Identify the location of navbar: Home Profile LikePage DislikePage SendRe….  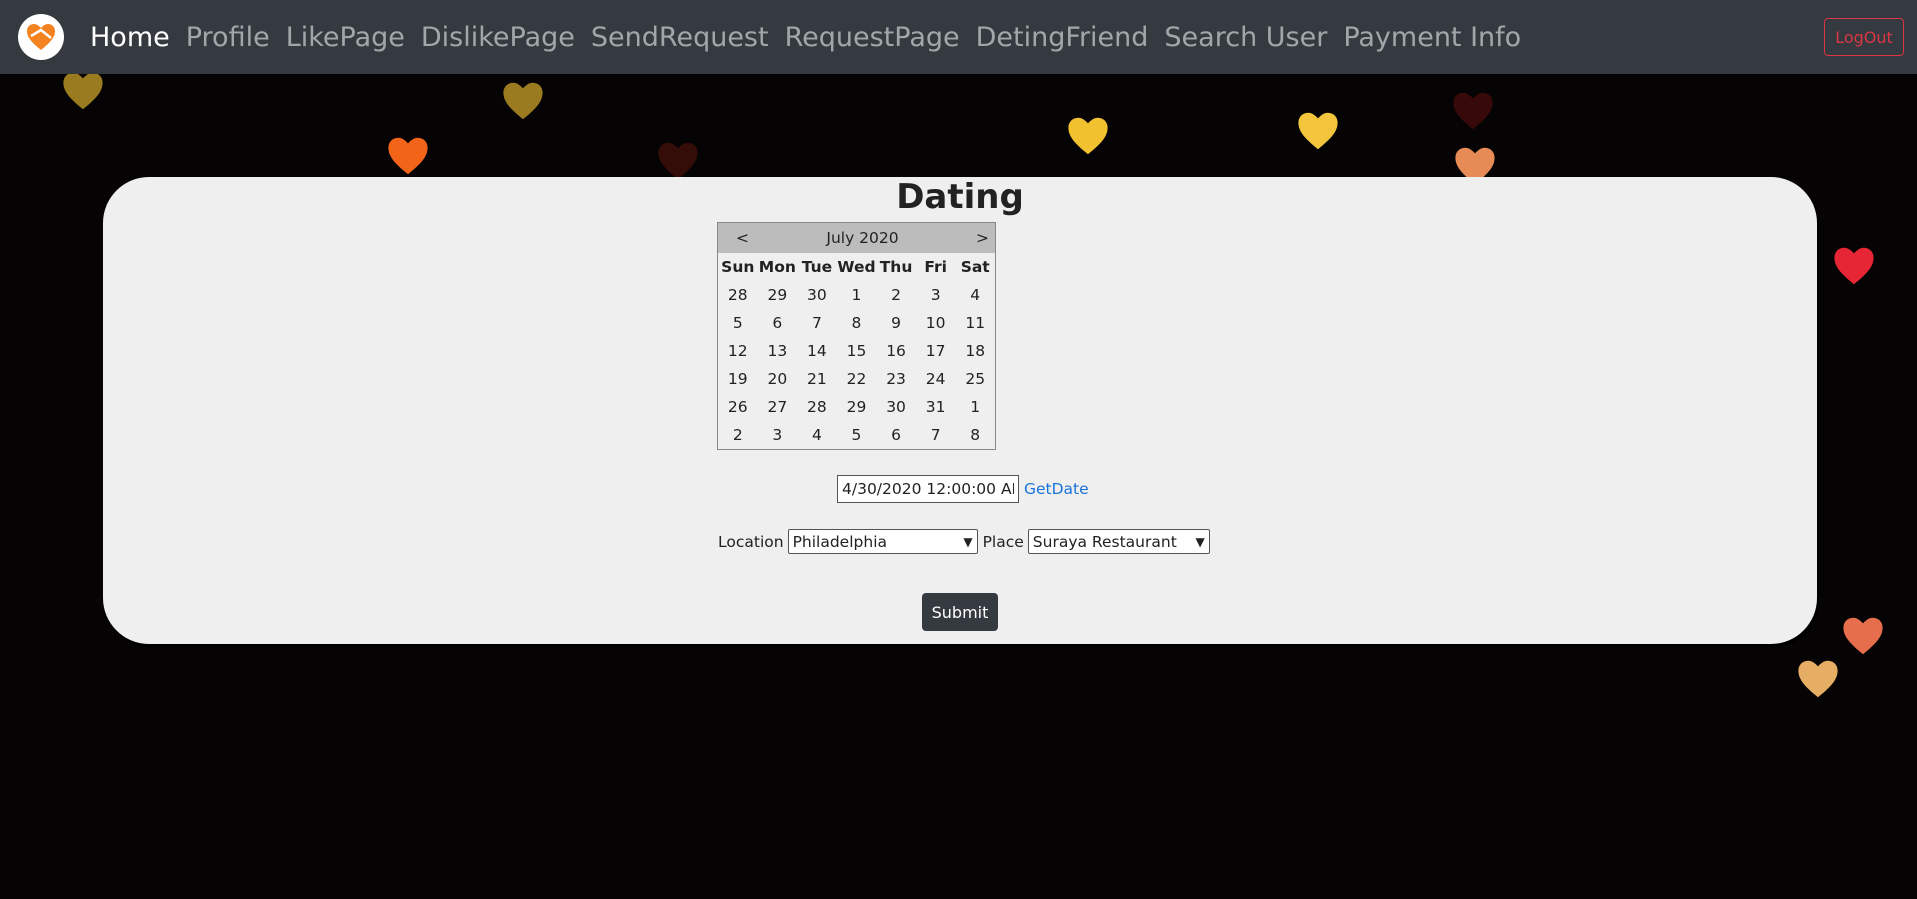
(958, 37).